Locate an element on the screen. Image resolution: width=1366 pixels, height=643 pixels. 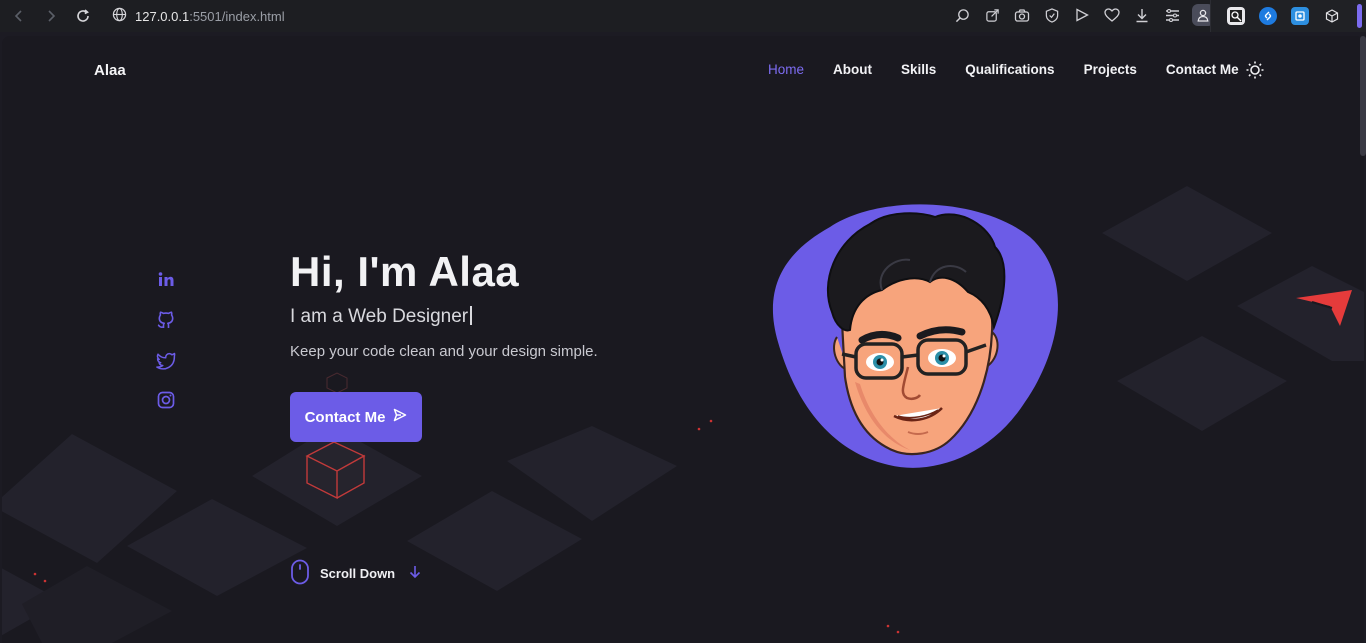
site-logo: Alaa is located at coordinates (110, 70).